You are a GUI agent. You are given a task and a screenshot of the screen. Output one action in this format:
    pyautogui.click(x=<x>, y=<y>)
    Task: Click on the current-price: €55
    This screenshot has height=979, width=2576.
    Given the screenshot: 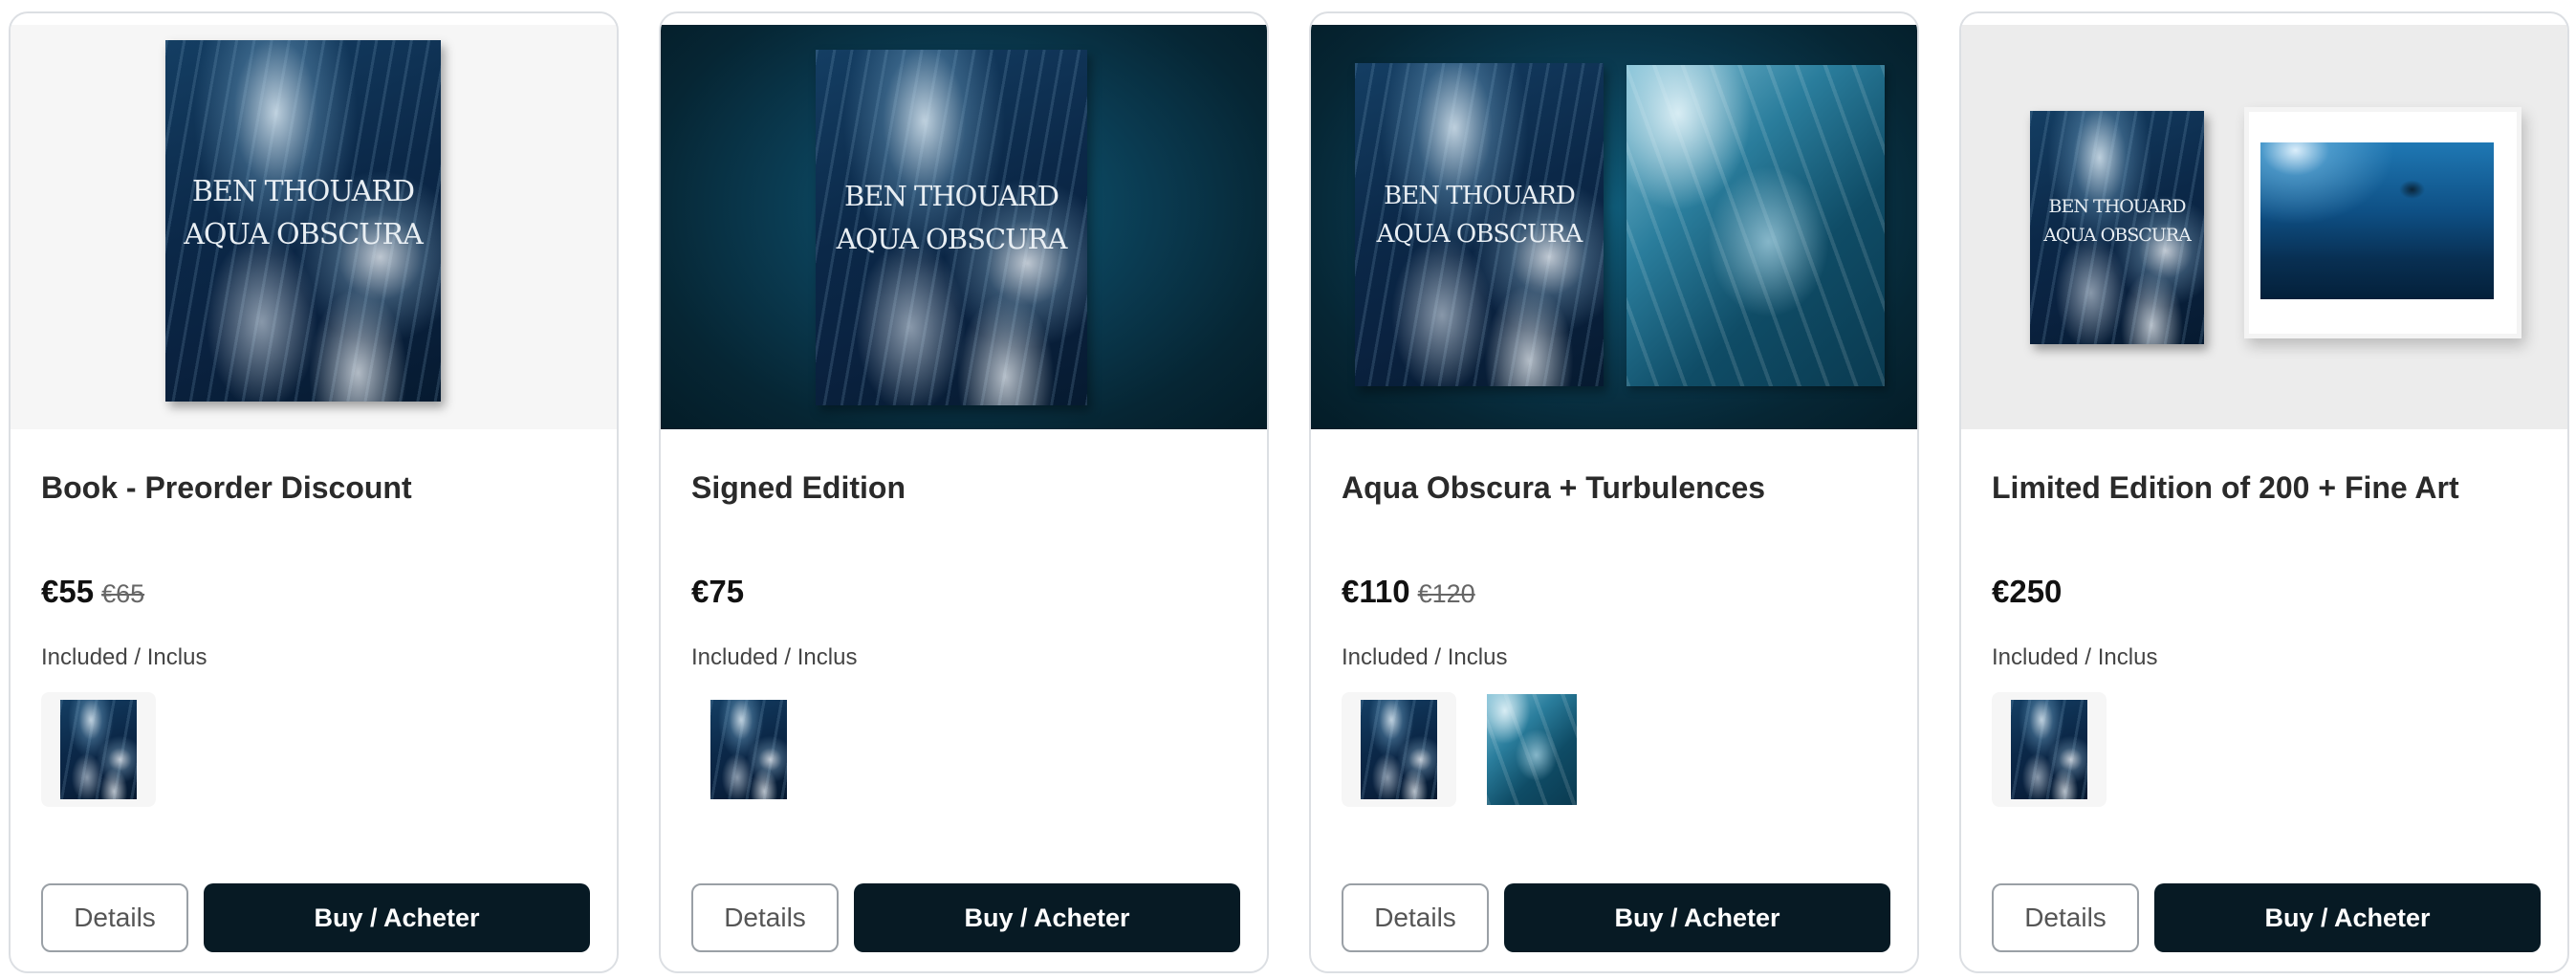 What is the action you would take?
    pyautogui.click(x=68, y=591)
    